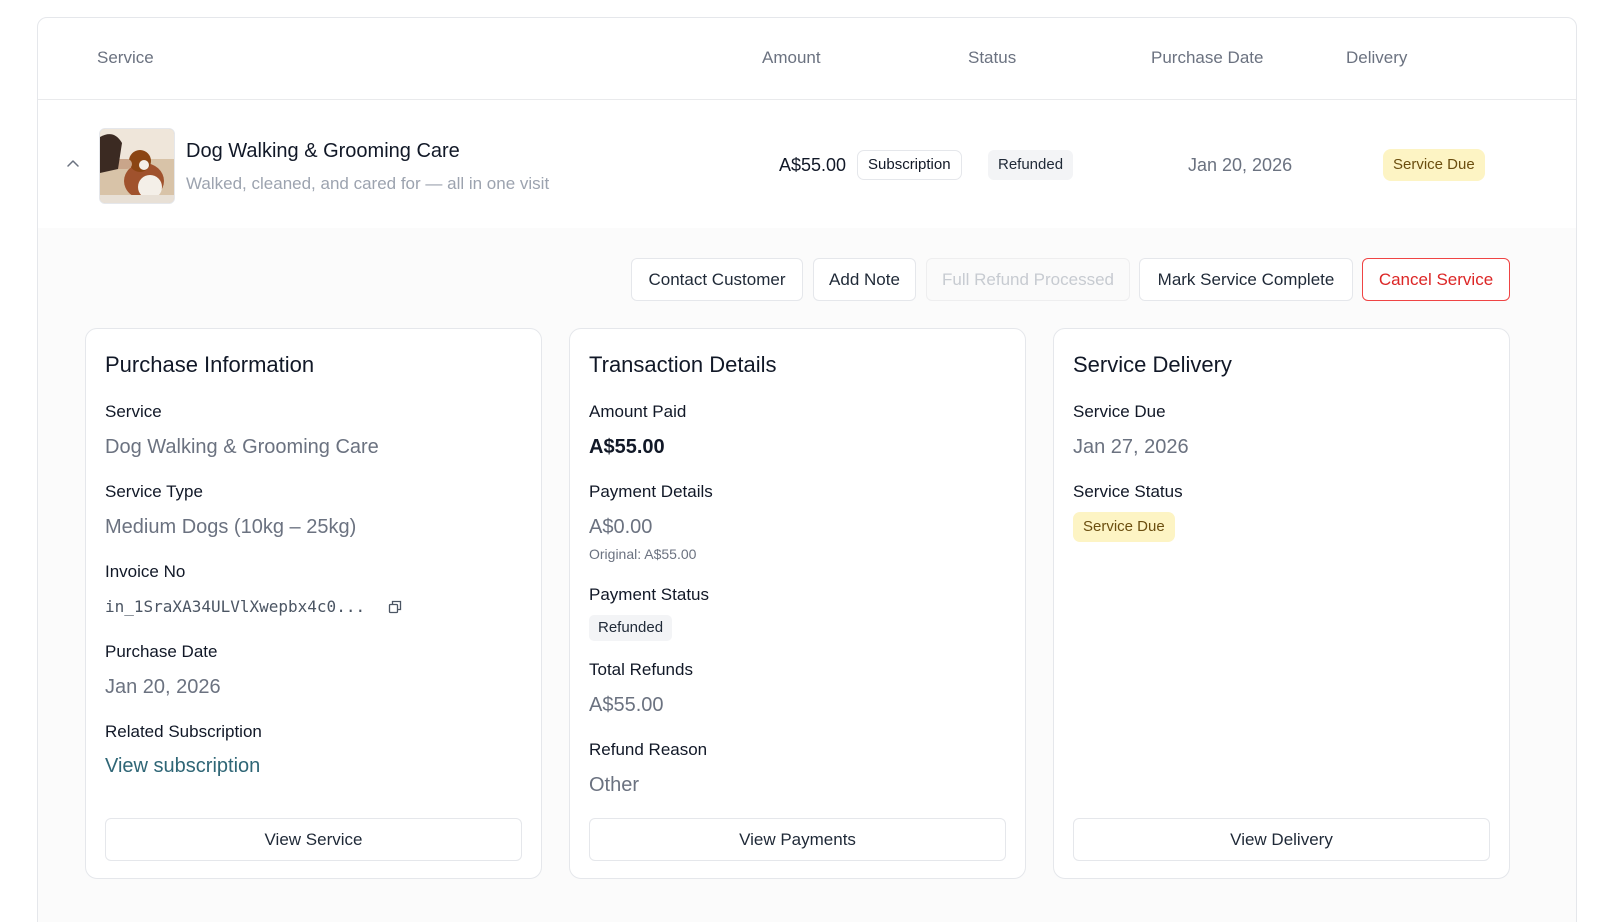  I want to click on chevron-up-icon, so click(73, 164).